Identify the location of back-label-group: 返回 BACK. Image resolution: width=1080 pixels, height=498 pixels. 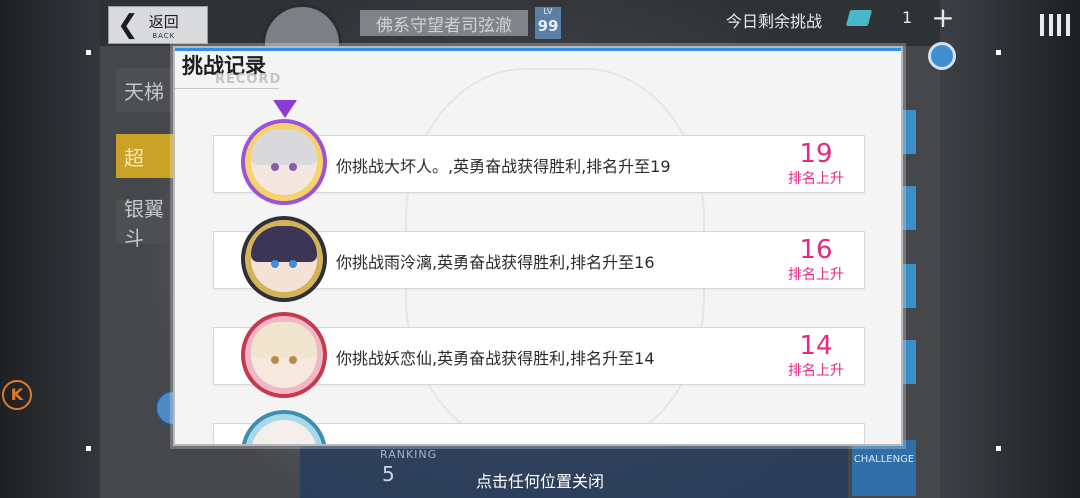
(164, 25).